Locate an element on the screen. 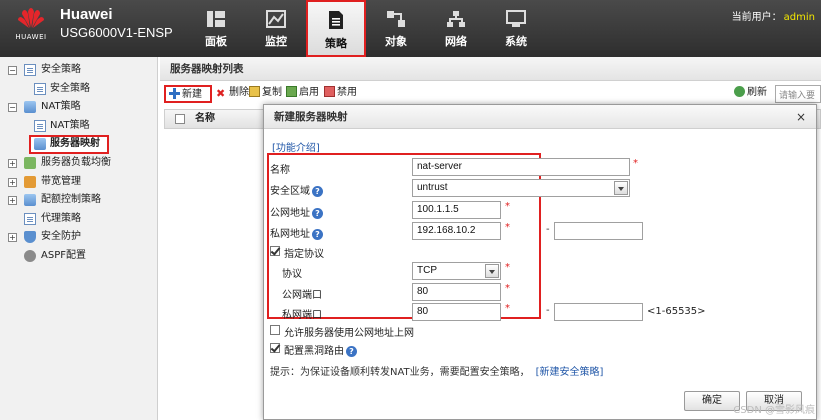  sidebar-item-quota-control: + 配额控制策略 is located at coordinates (78, 200).